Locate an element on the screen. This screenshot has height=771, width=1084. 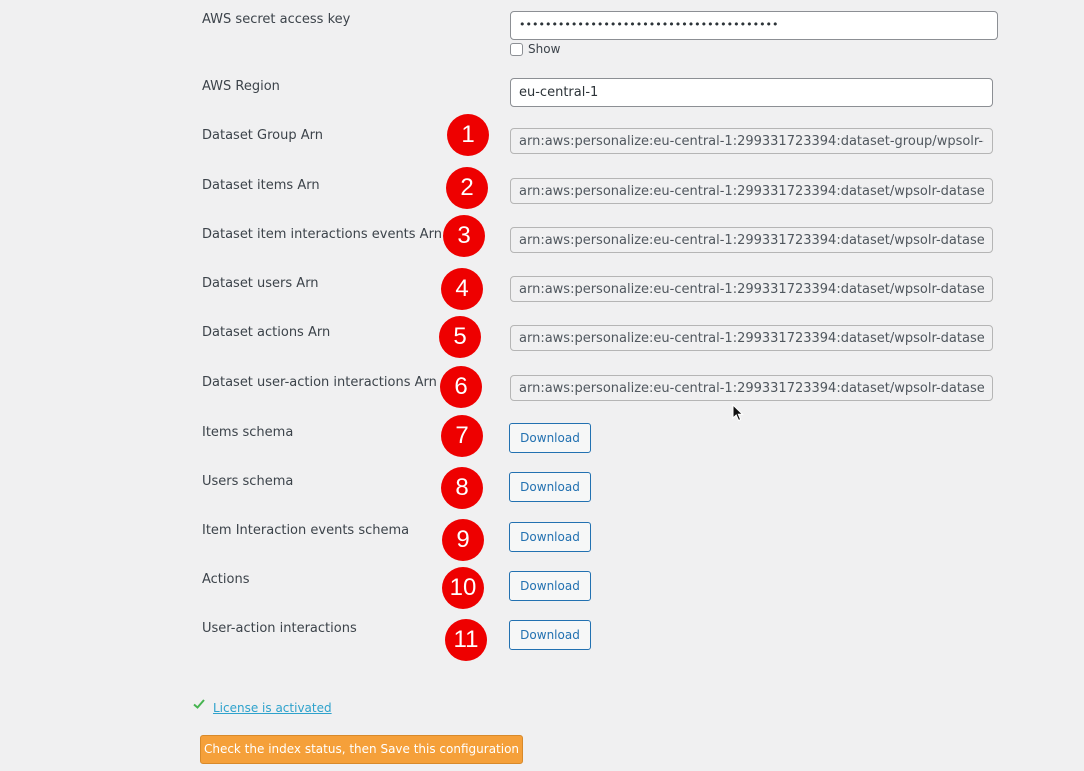
dataset-items-arn-label: Dataset items Arn is located at coordinates (261, 185).